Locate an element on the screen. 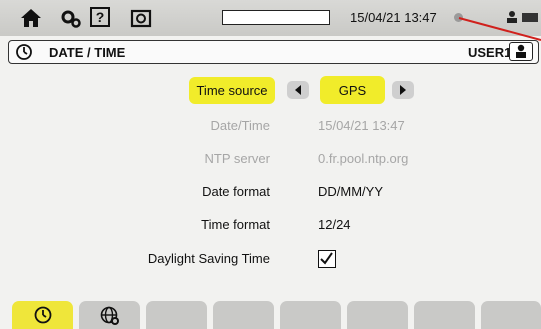 The width and height of the screenshot is (541, 329). user-name: USER1 is located at coordinates (490, 52).